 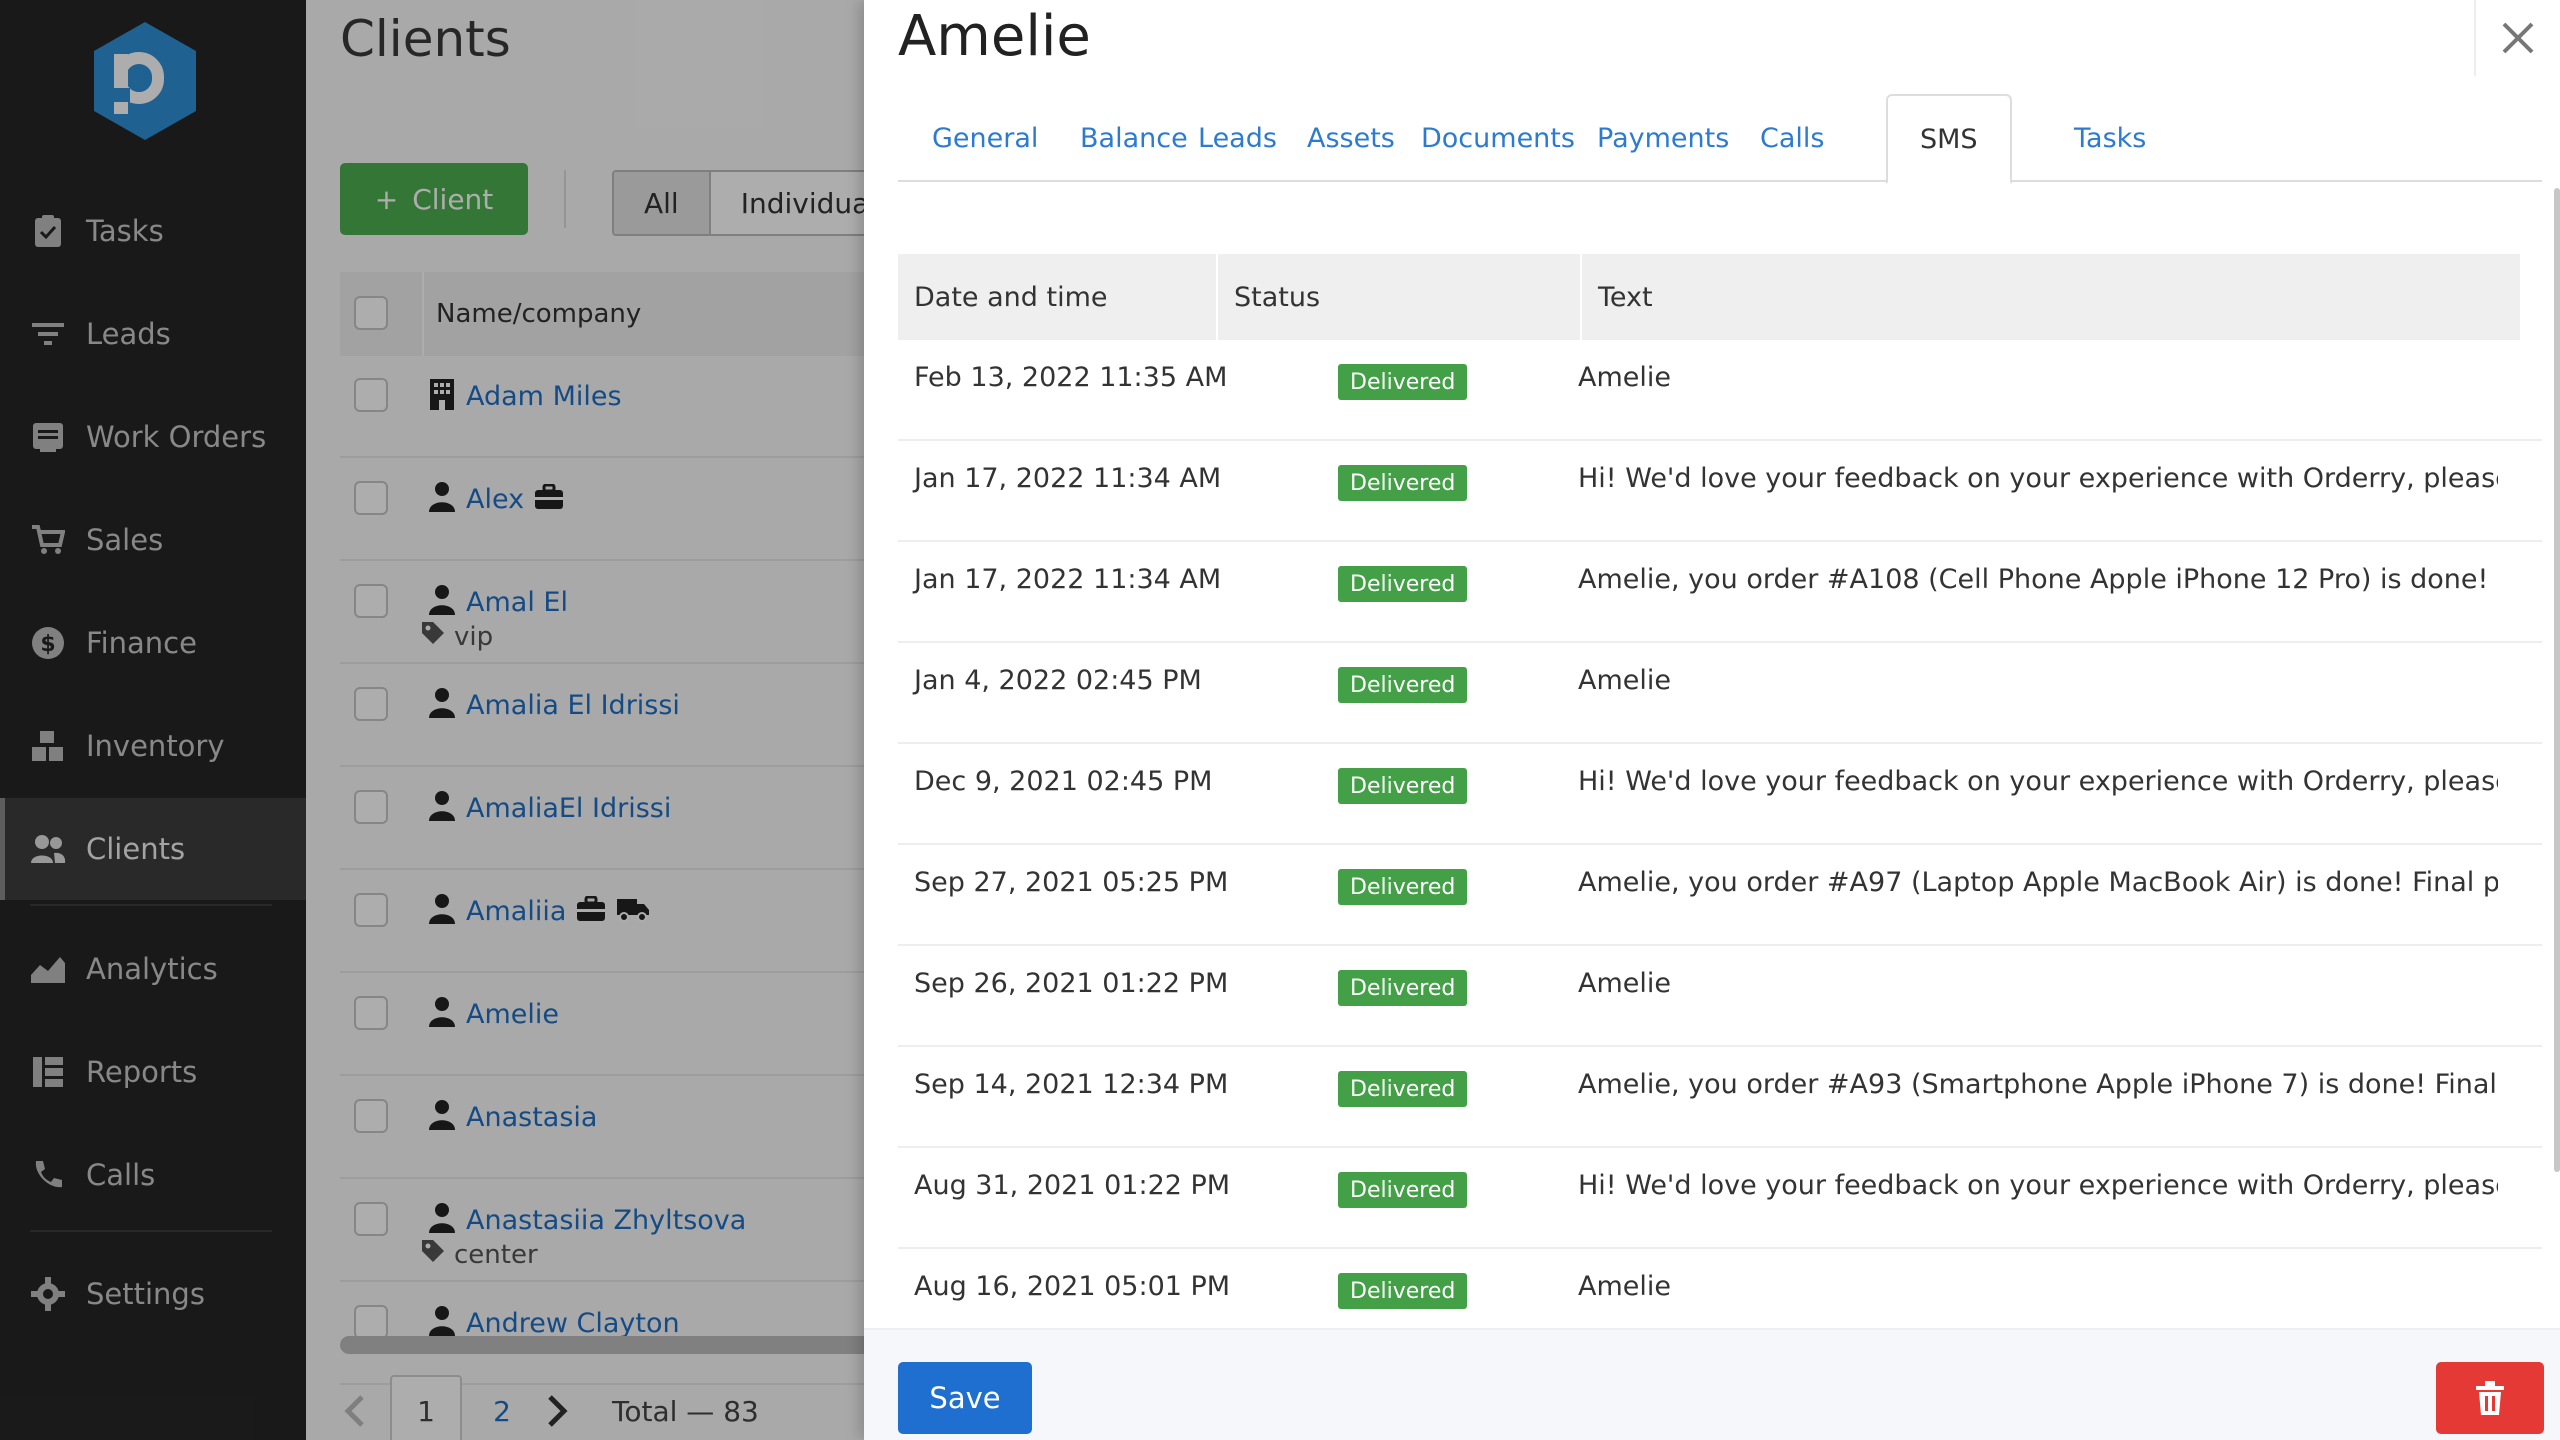 I want to click on sms-date: Jan 4, 2022 02:45 PM, so click(x=1058, y=680).